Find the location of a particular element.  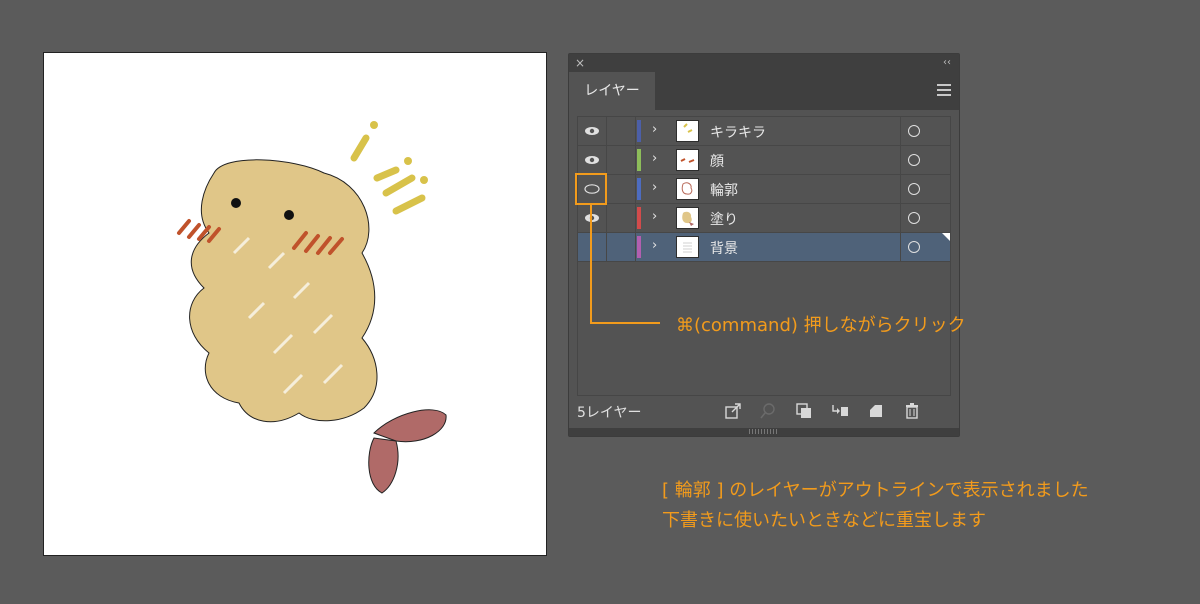

layer-name: キラキラ is located at coordinates (738, 132).